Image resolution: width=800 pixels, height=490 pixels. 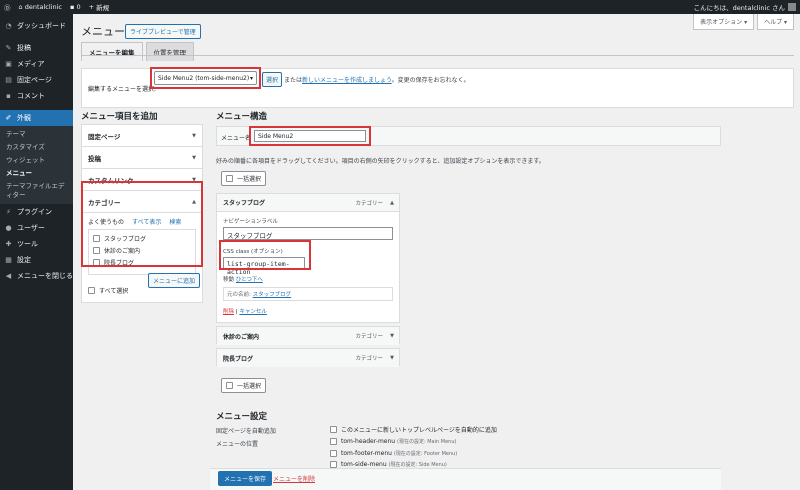 I want to click on submenu-item-widgets: ウィジェット, so click(x=36, y=160).